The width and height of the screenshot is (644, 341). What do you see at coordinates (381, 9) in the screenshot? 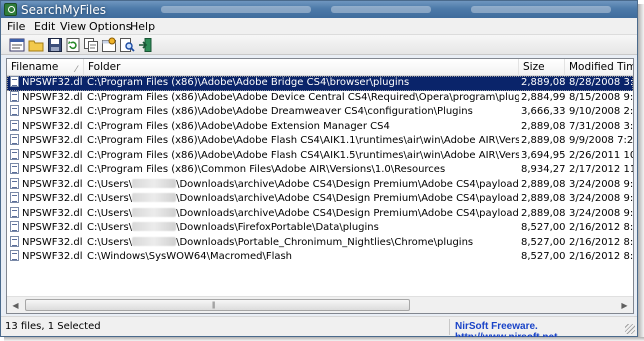
I see `blurred-region` at bounding box center [381, 9].